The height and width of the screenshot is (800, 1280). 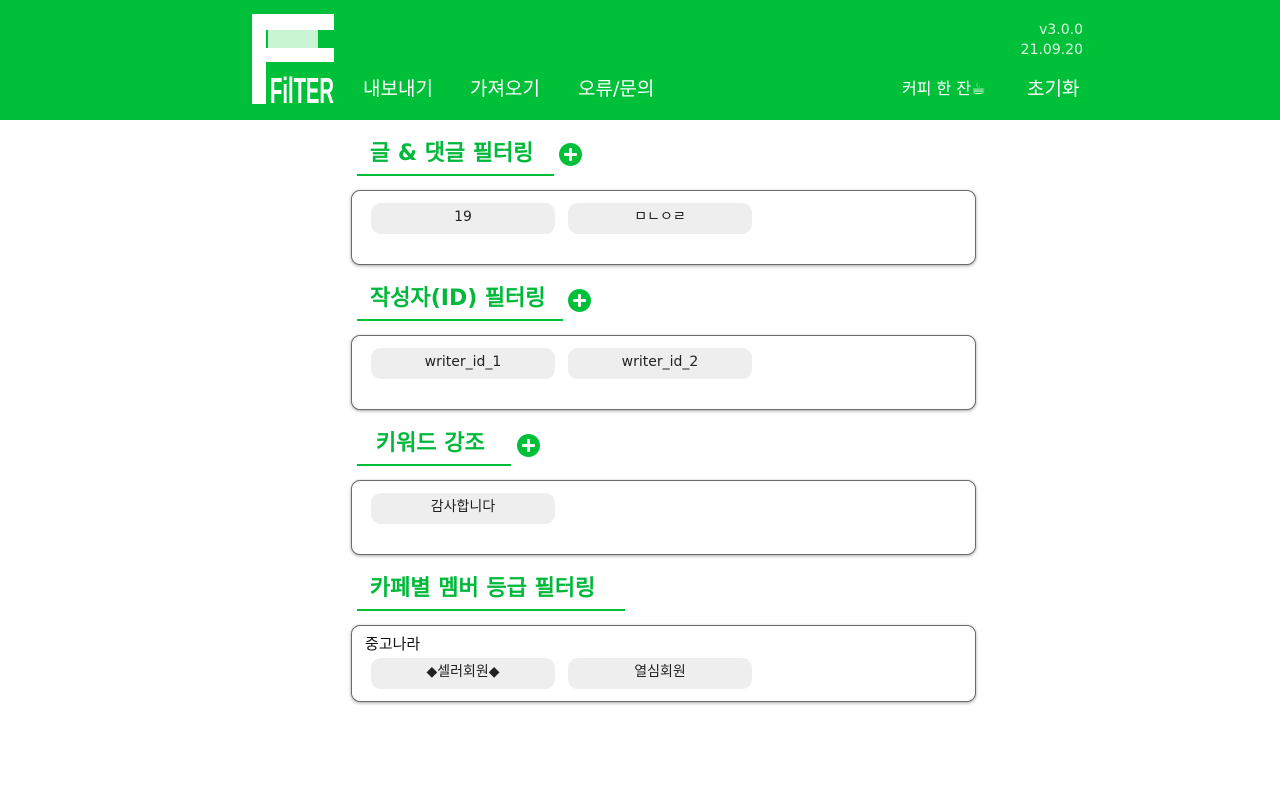 What do you see at coordinates (463, 508) in the screenshot?
I see `keyword-chip: 감사합니다` at bounding box center [463, 508].